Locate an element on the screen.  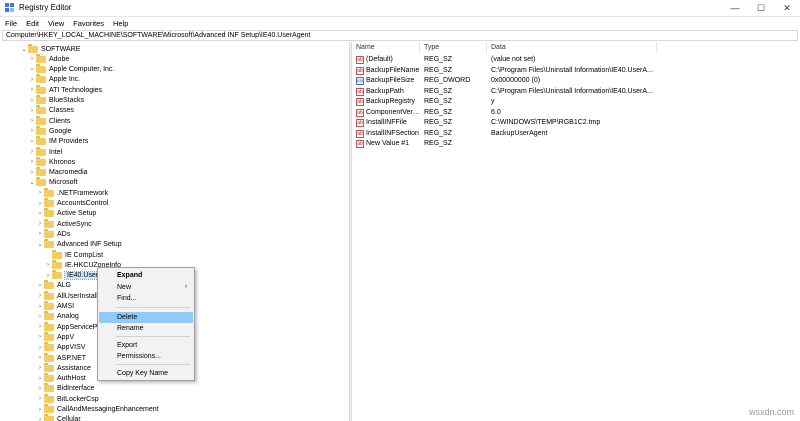
tree-item: › Google is located at coordinates (50, 130).